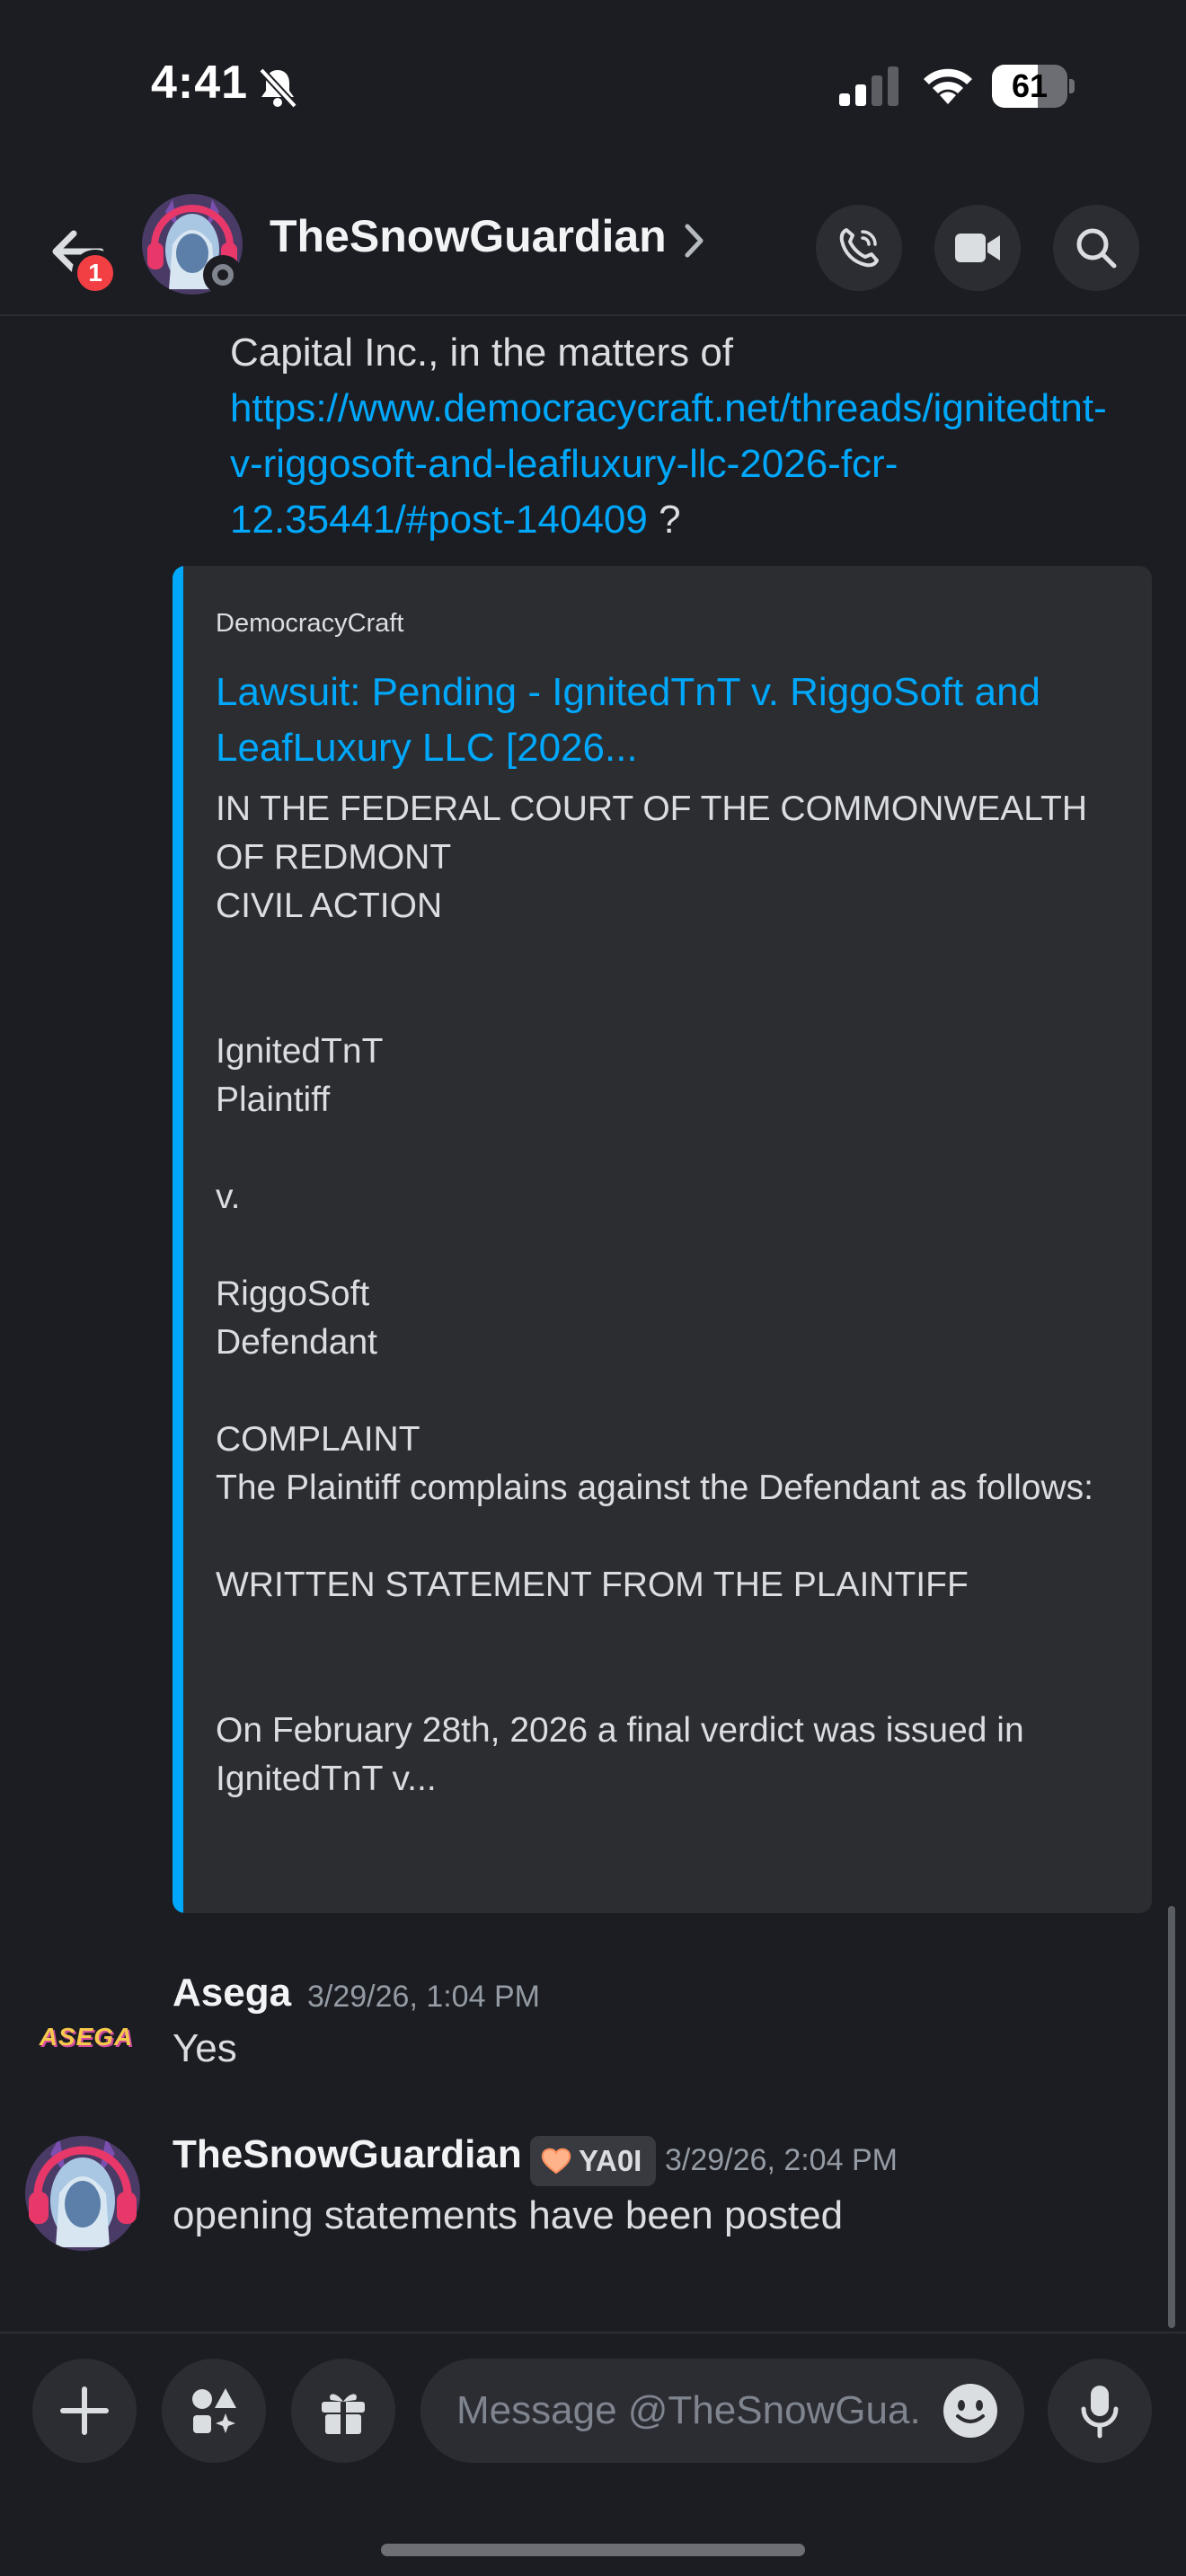 The width and height of the screenshot is (1186, 2576). I want to click on plus-icon, so click(84, 2410).